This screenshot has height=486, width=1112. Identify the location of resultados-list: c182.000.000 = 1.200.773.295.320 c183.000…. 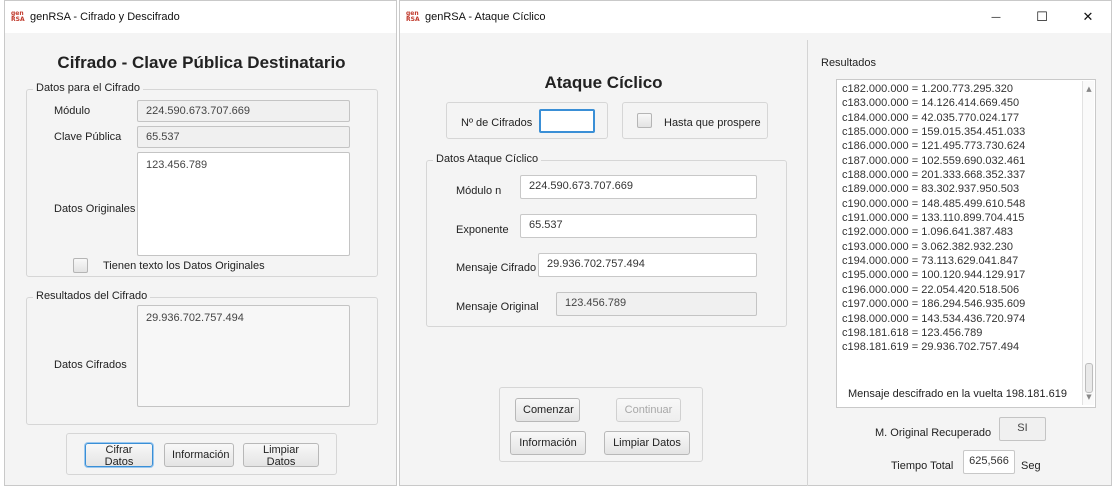
(962, 218).